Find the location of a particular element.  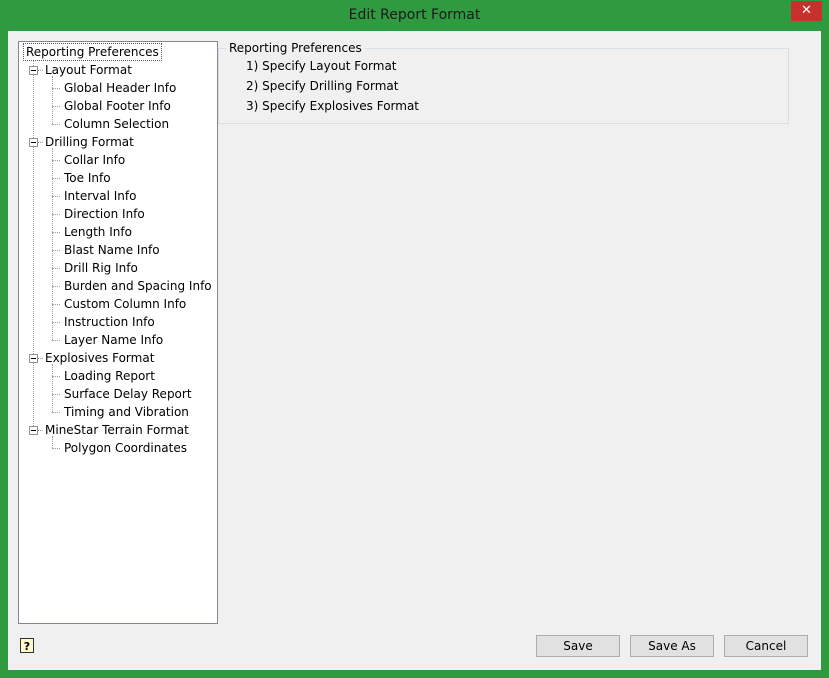

tree-item-loading-report: Loading Report is located at coordinates (109, 376).